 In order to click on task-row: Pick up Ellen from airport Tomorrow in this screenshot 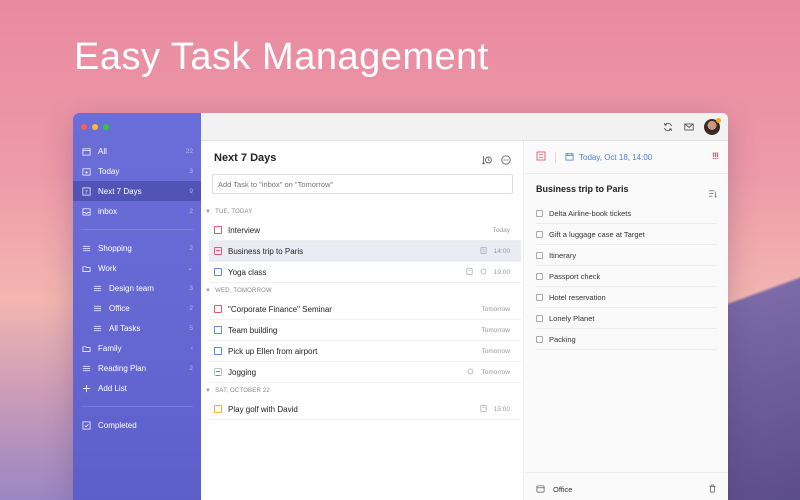, I will do `click(365, 351)`.